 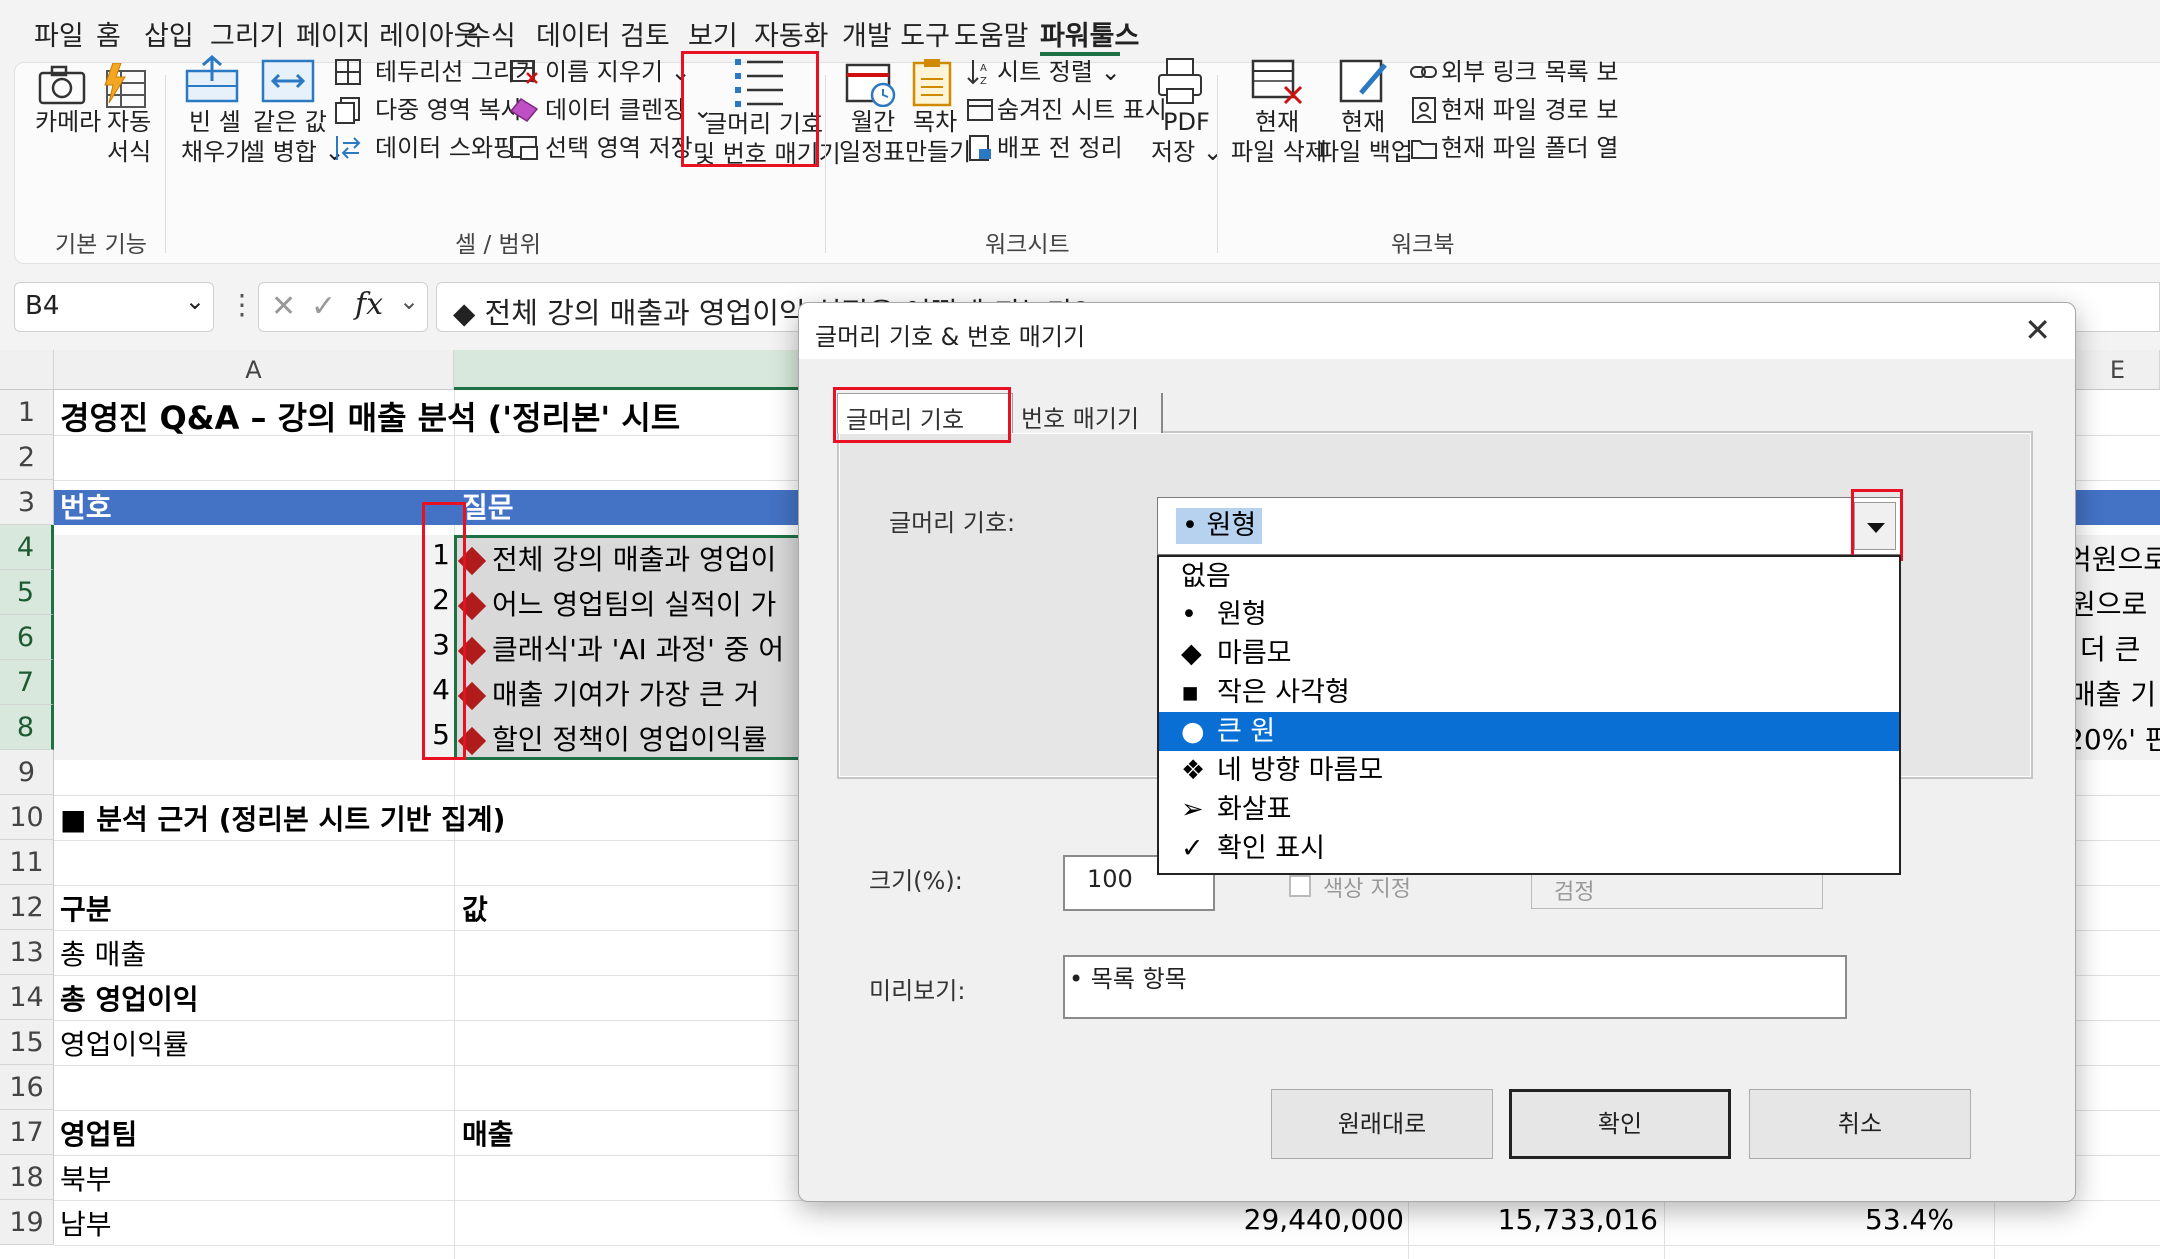 What do you see at coordinates (1060, 148) in the screenshot?
I see `pre-dist-label: 배포 전 정리` at bounding box center [1060, 148].